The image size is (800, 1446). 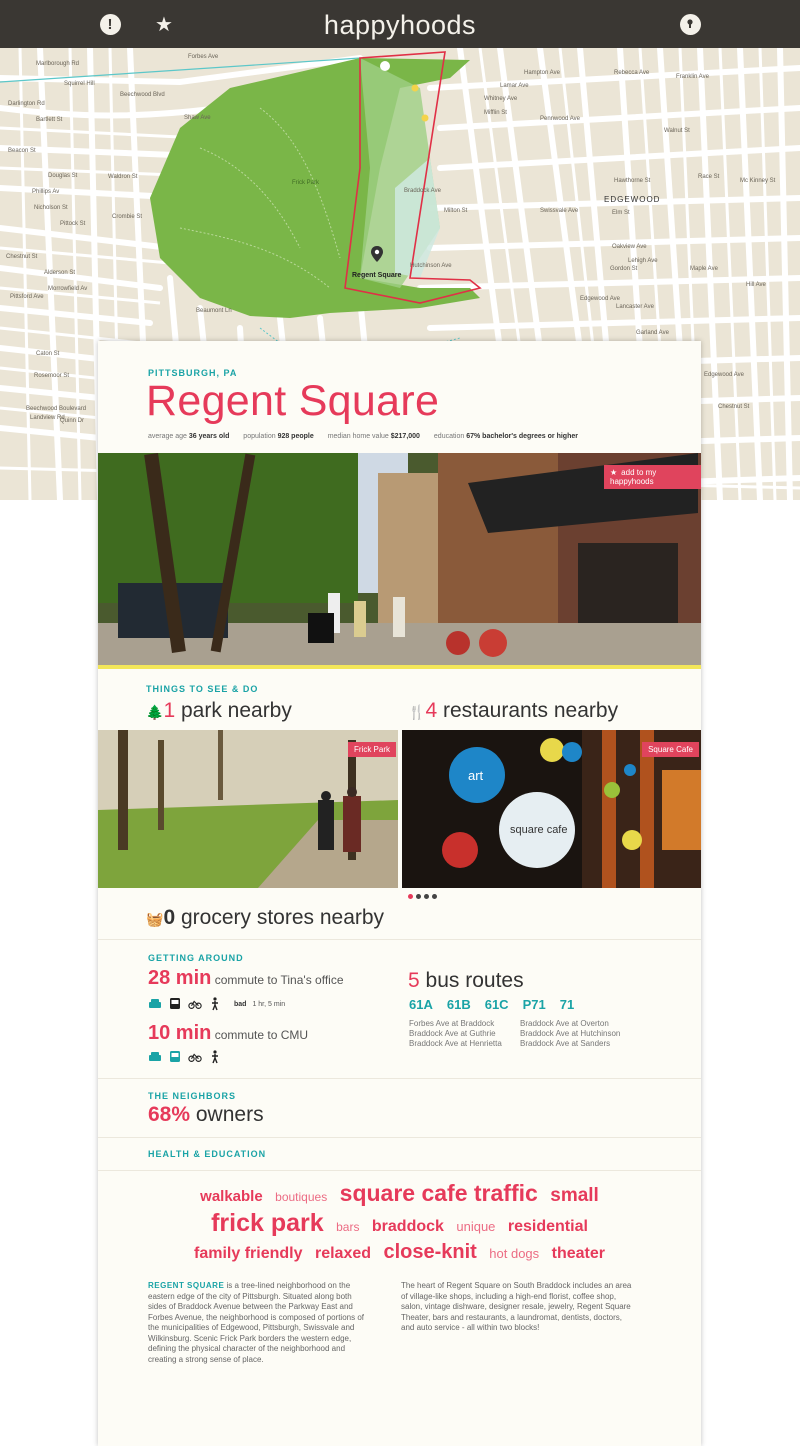 I want to click on map-label: Crombie St, so click(x=127, y=217).